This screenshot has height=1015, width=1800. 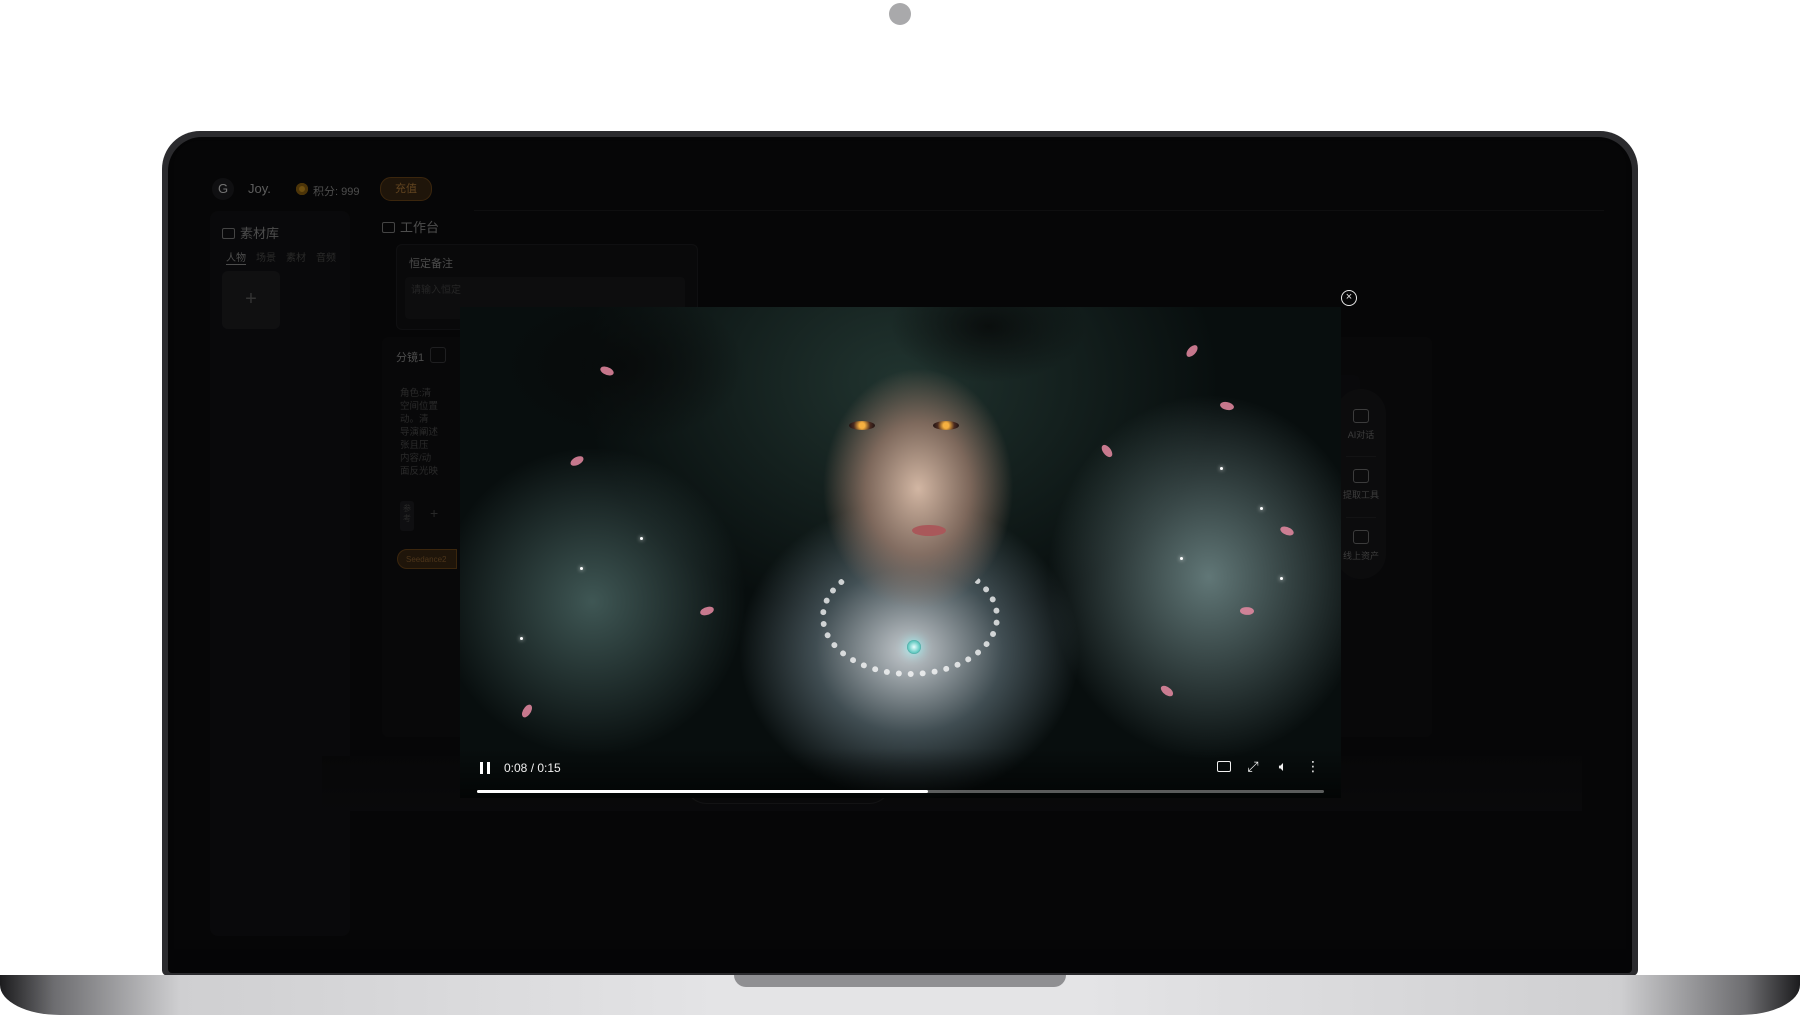 I want to click on fullscreen-icon: ⤢, so click(x=1253, y=766).